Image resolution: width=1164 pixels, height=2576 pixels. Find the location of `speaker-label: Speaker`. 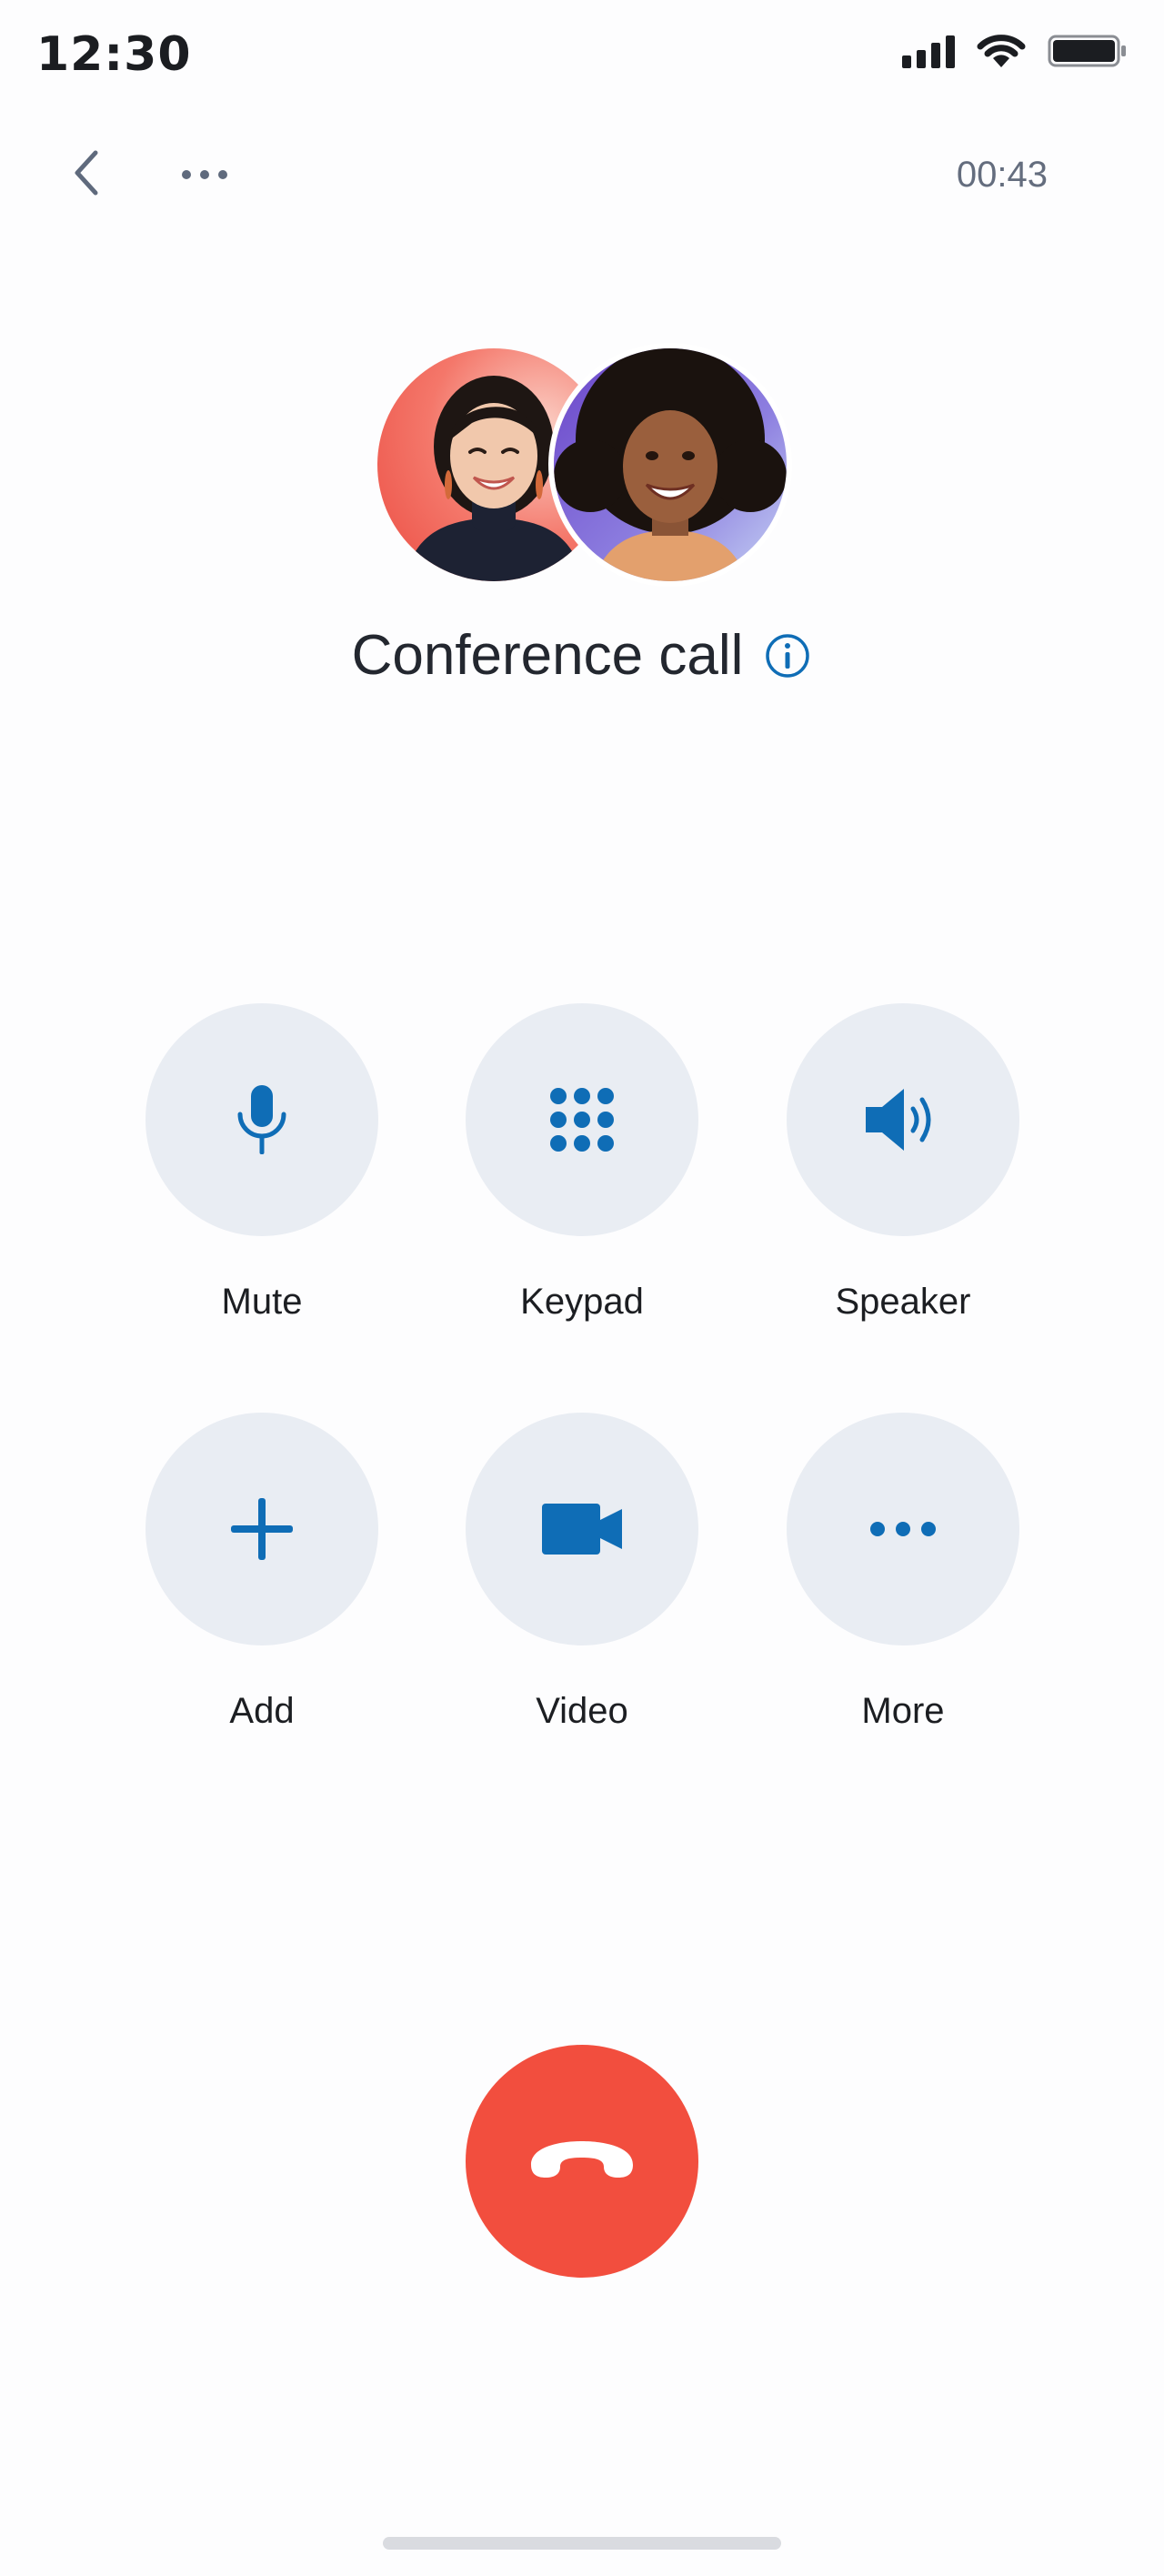

speaker-label: Speaker is located at coordinates (903, 1302).